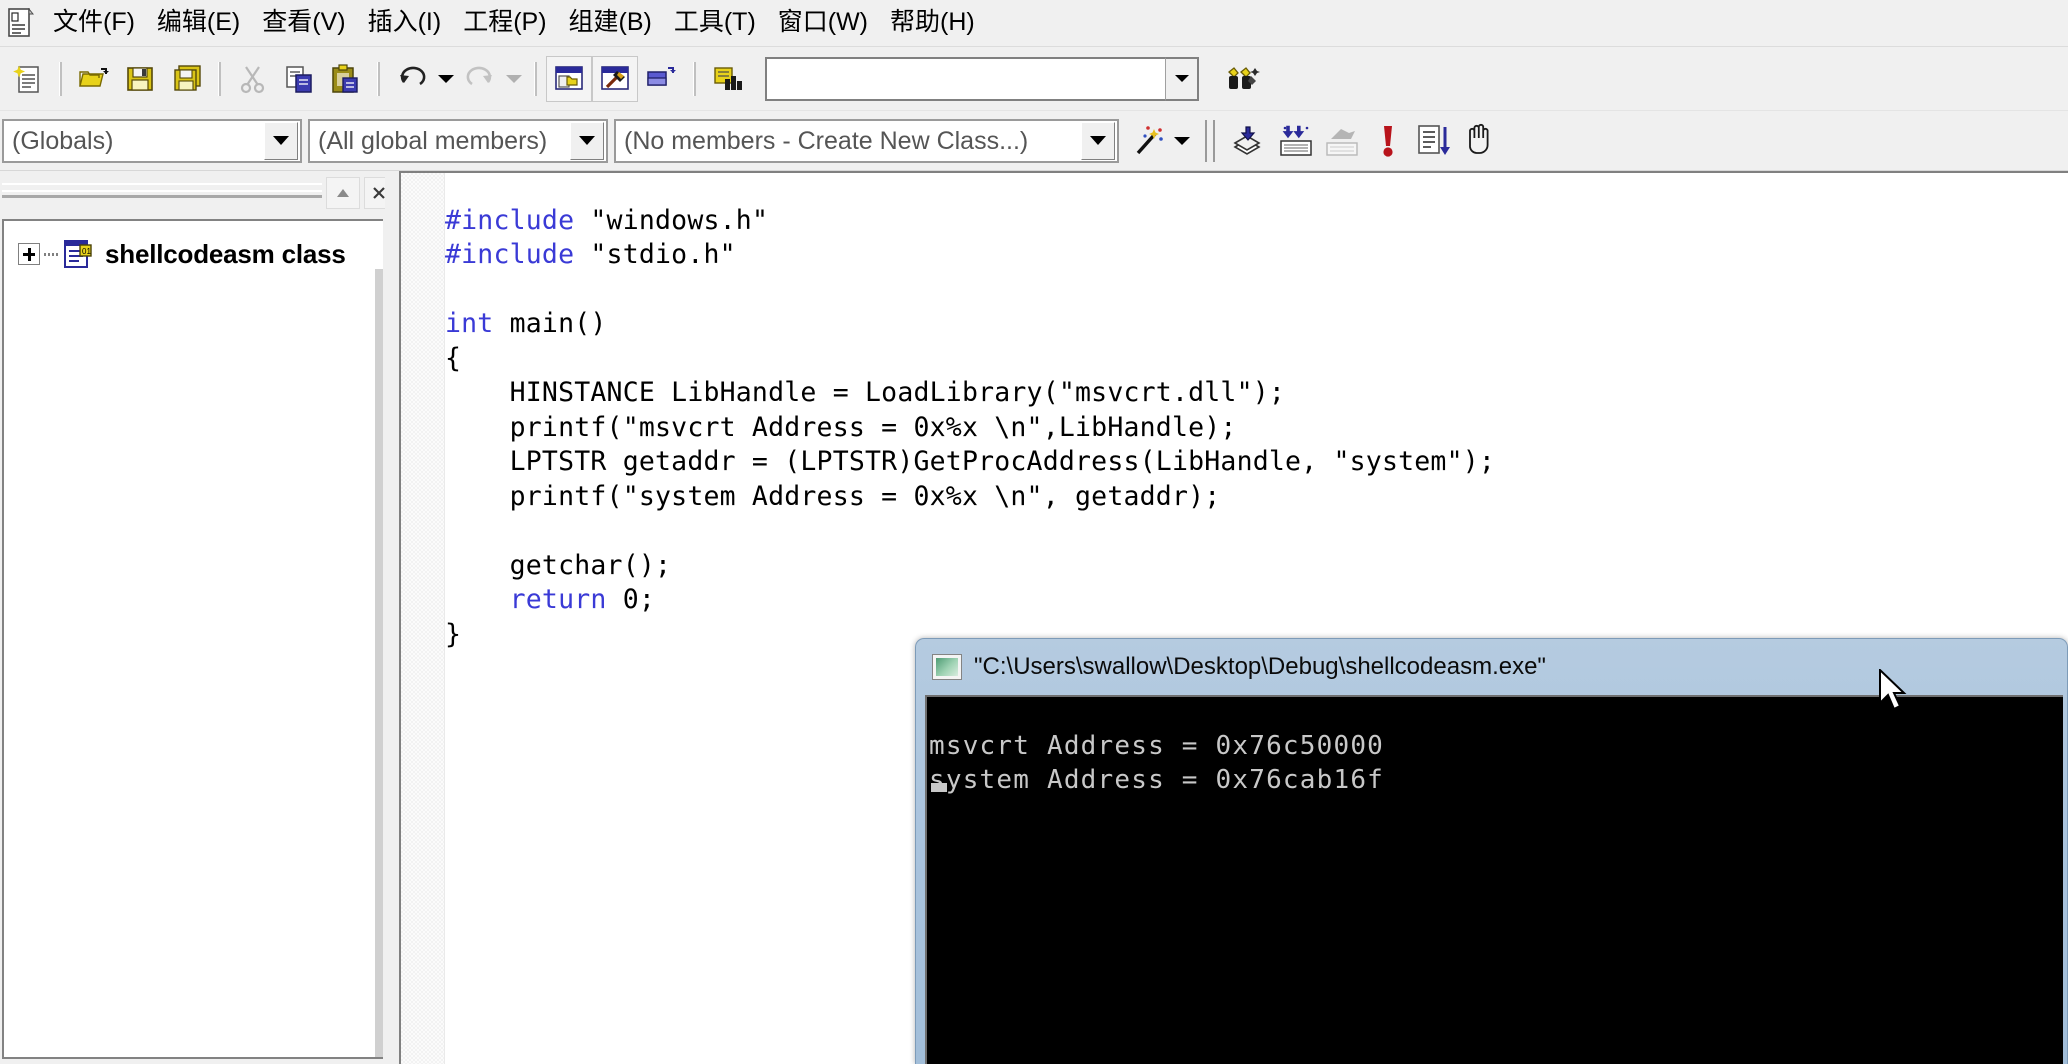  What do you see at coordinates (1296, 141) in the screenshot?
I see `build-icon` at bounding box center [1296, 141].